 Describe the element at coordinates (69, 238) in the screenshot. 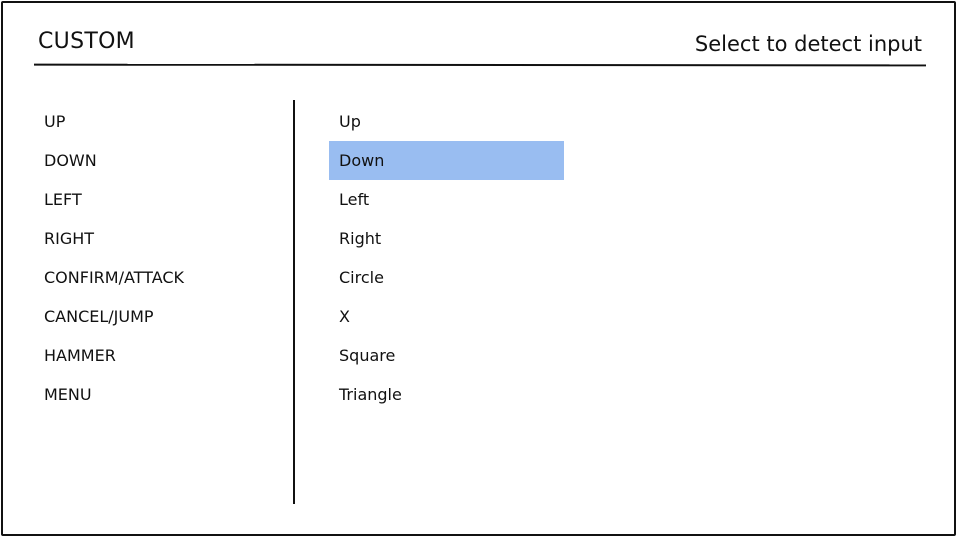

I see `action-label-right: RIGHT` at that location.